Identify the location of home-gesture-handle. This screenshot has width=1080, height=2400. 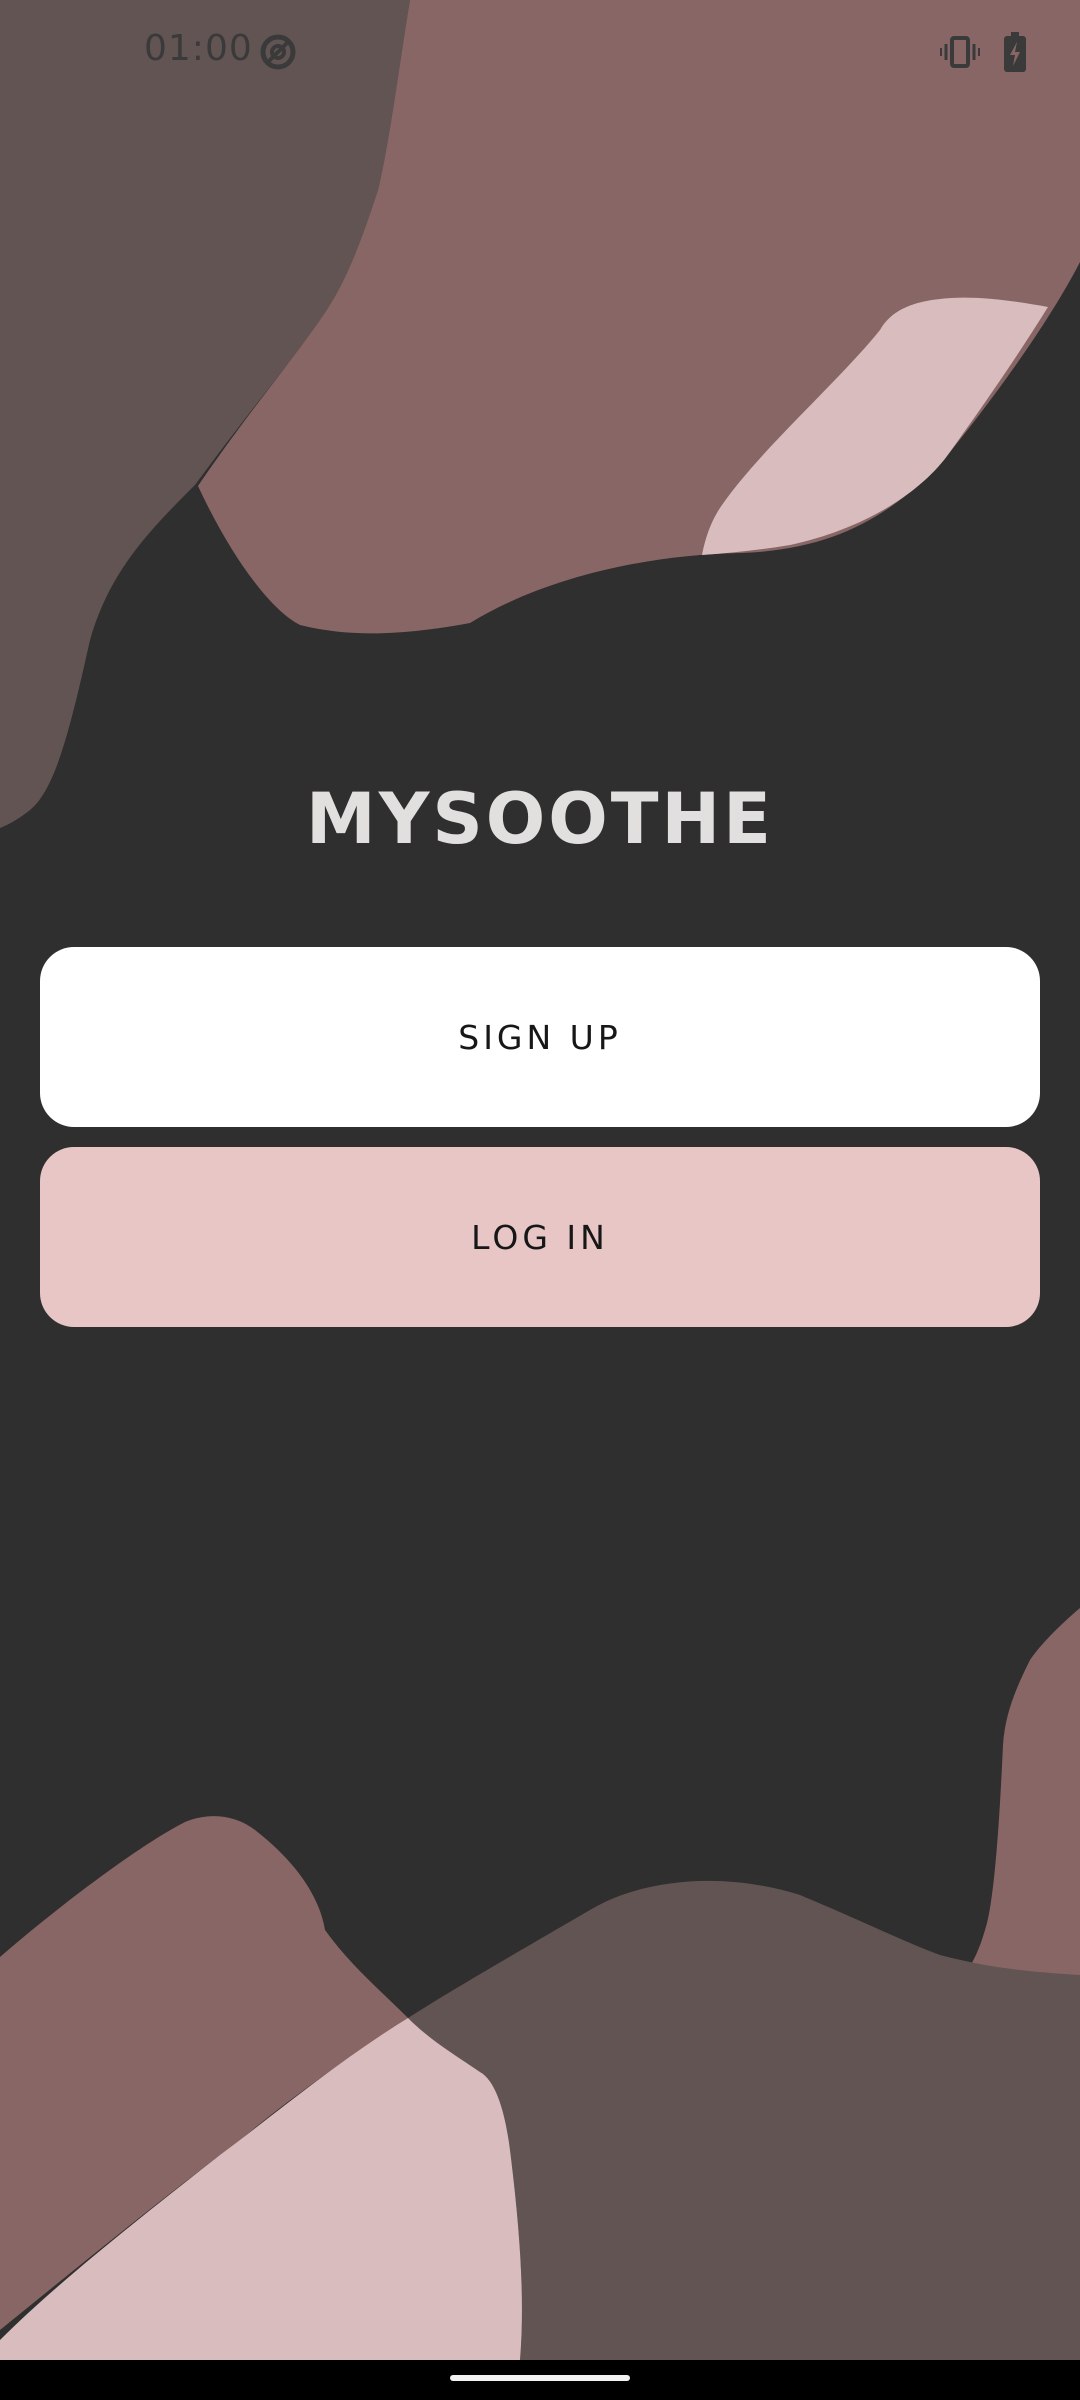
(540, 2378).